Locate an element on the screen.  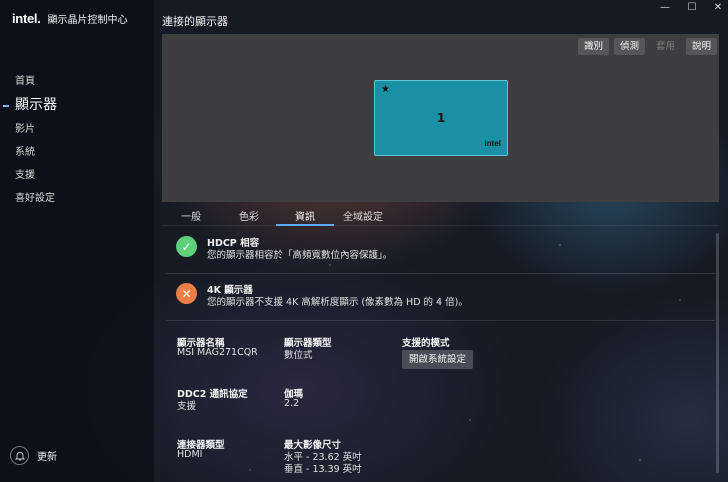
tab-global-settings: 全域設定 is located at coordinates (363, 215).